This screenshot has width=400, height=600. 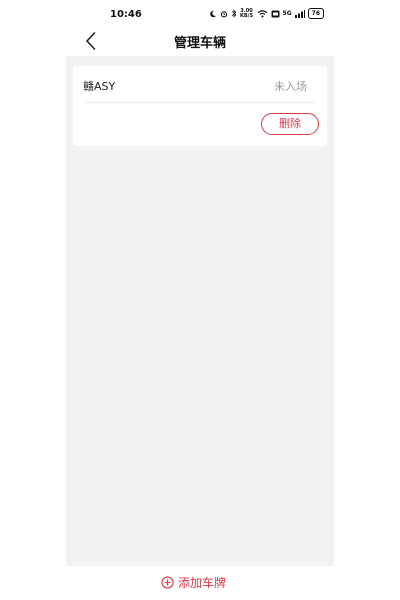 I want to click on footer-bar: 添加车牌, so click(x=200, y=583).